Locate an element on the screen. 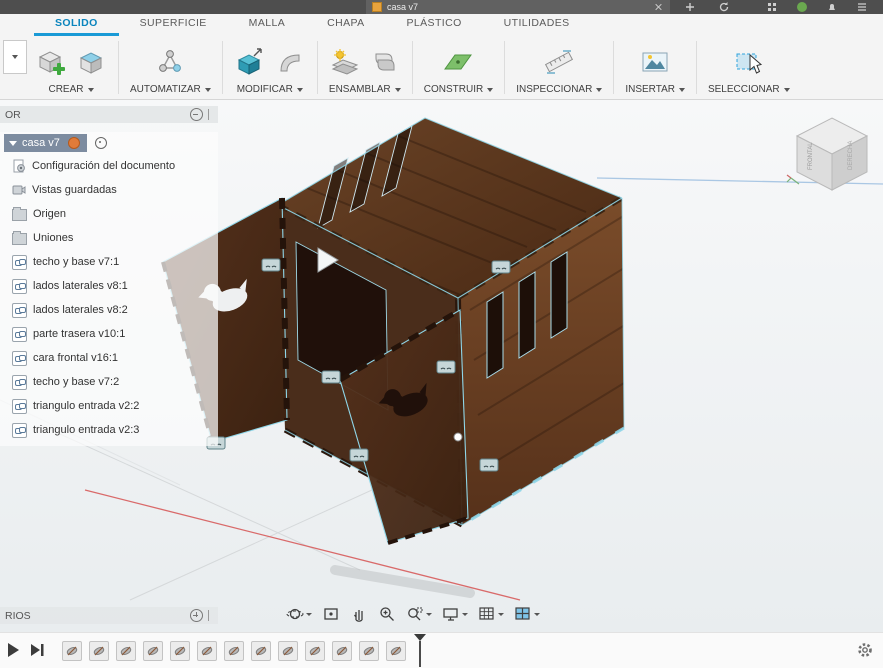  tab-superficie: SUPERFICIE is located at coordinates (173, 24).